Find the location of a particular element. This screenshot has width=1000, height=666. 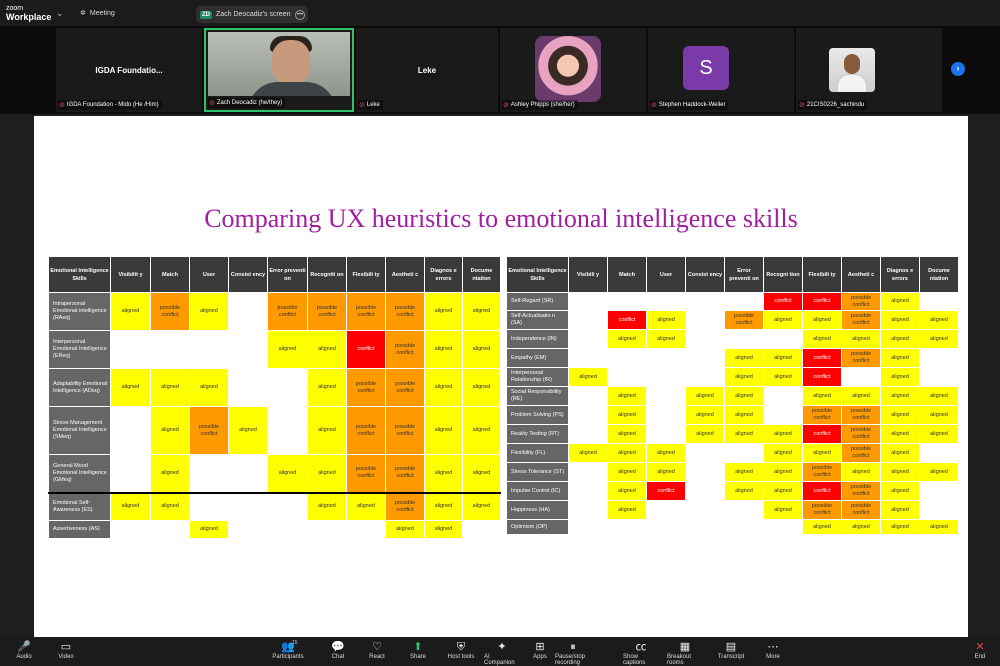

meeting-menu: ✲ Meeting is located at coordinates (97, 13).